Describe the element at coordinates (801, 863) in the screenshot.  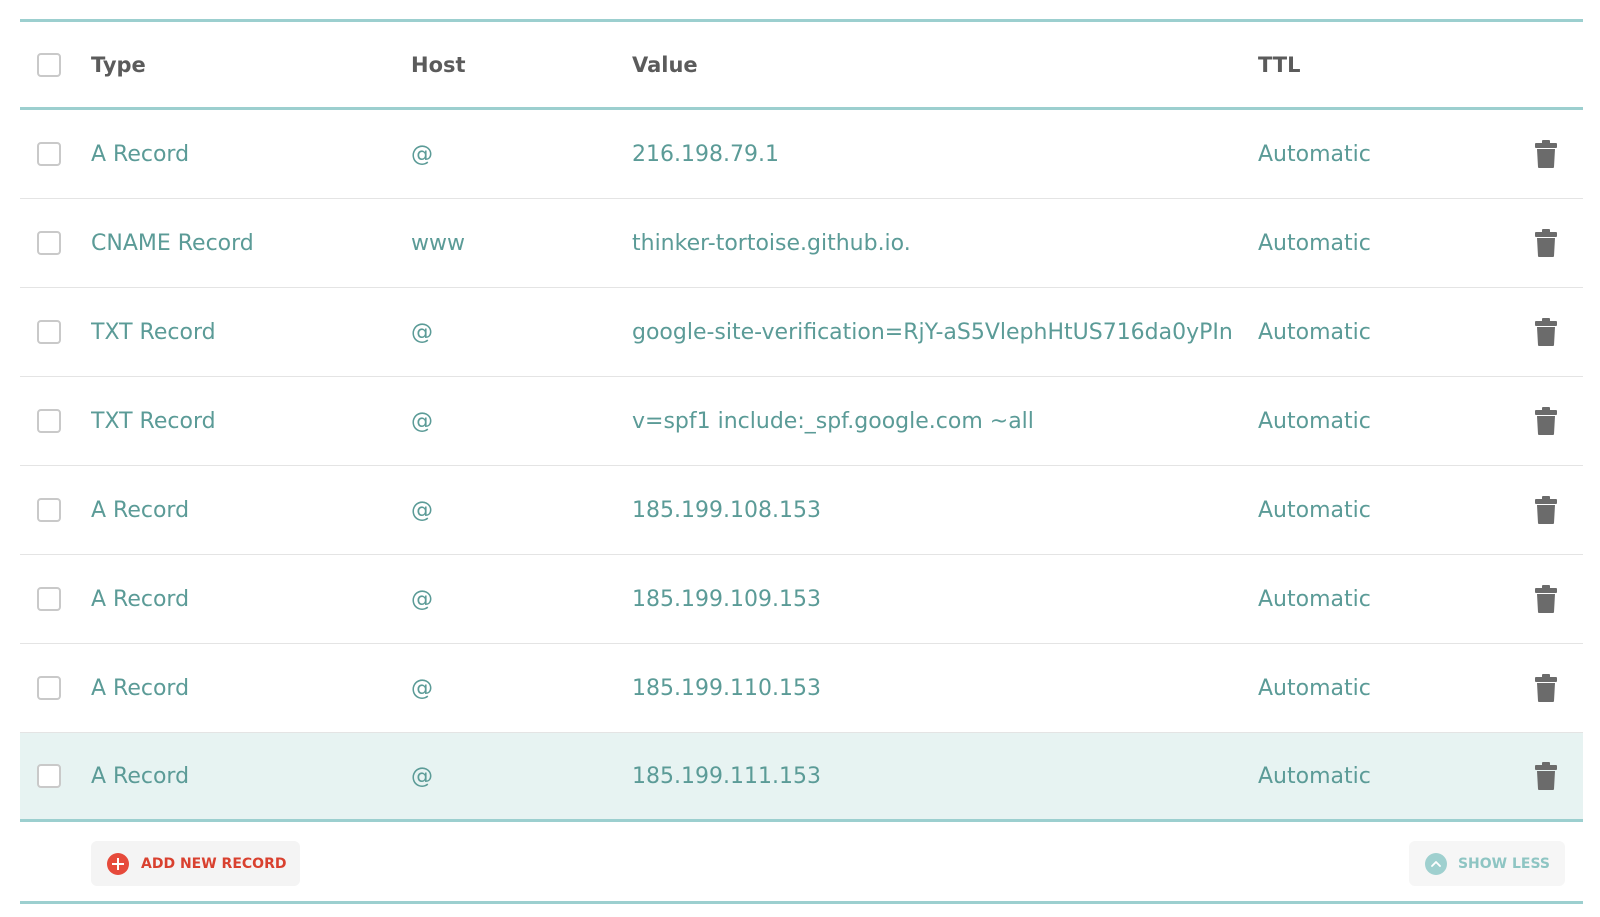
I see `table-footer: ADD NEW RECORD SHOW LESS` at that location.